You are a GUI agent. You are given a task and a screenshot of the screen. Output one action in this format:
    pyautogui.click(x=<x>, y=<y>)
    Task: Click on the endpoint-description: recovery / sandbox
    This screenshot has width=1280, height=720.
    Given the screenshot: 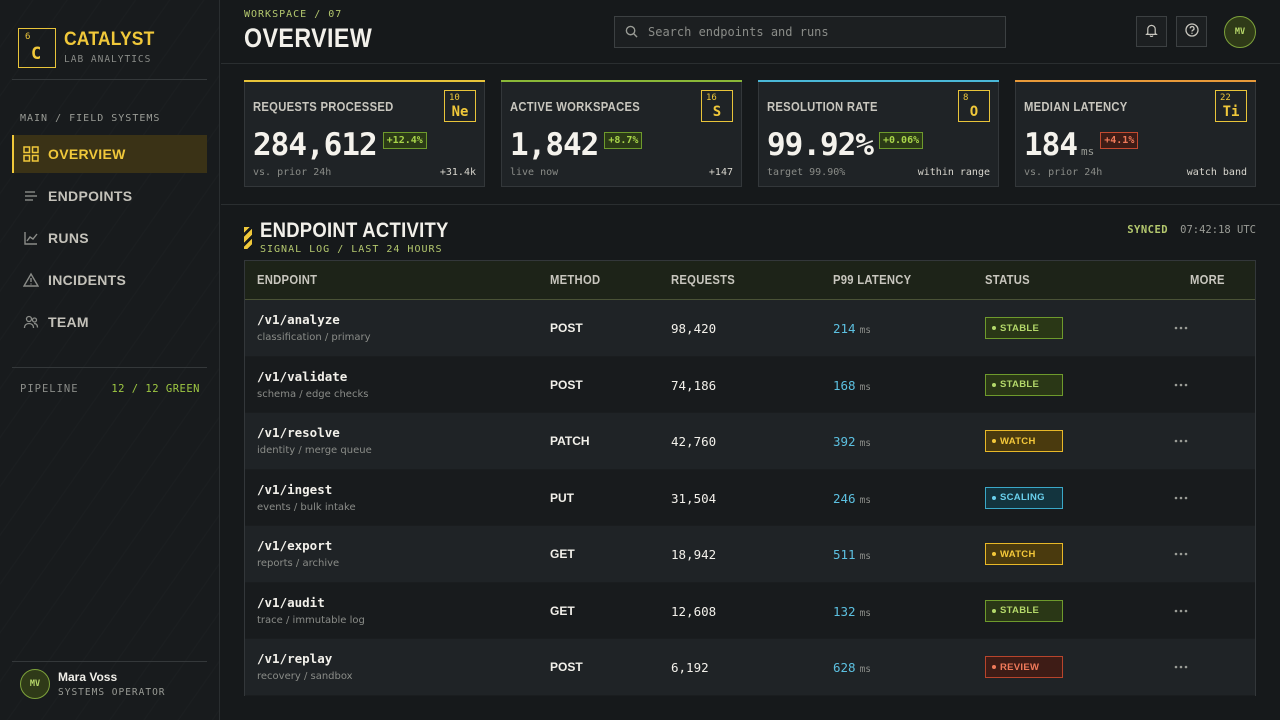 What is the action you would take?
    pyautogui.click(x=305, y=676)
    